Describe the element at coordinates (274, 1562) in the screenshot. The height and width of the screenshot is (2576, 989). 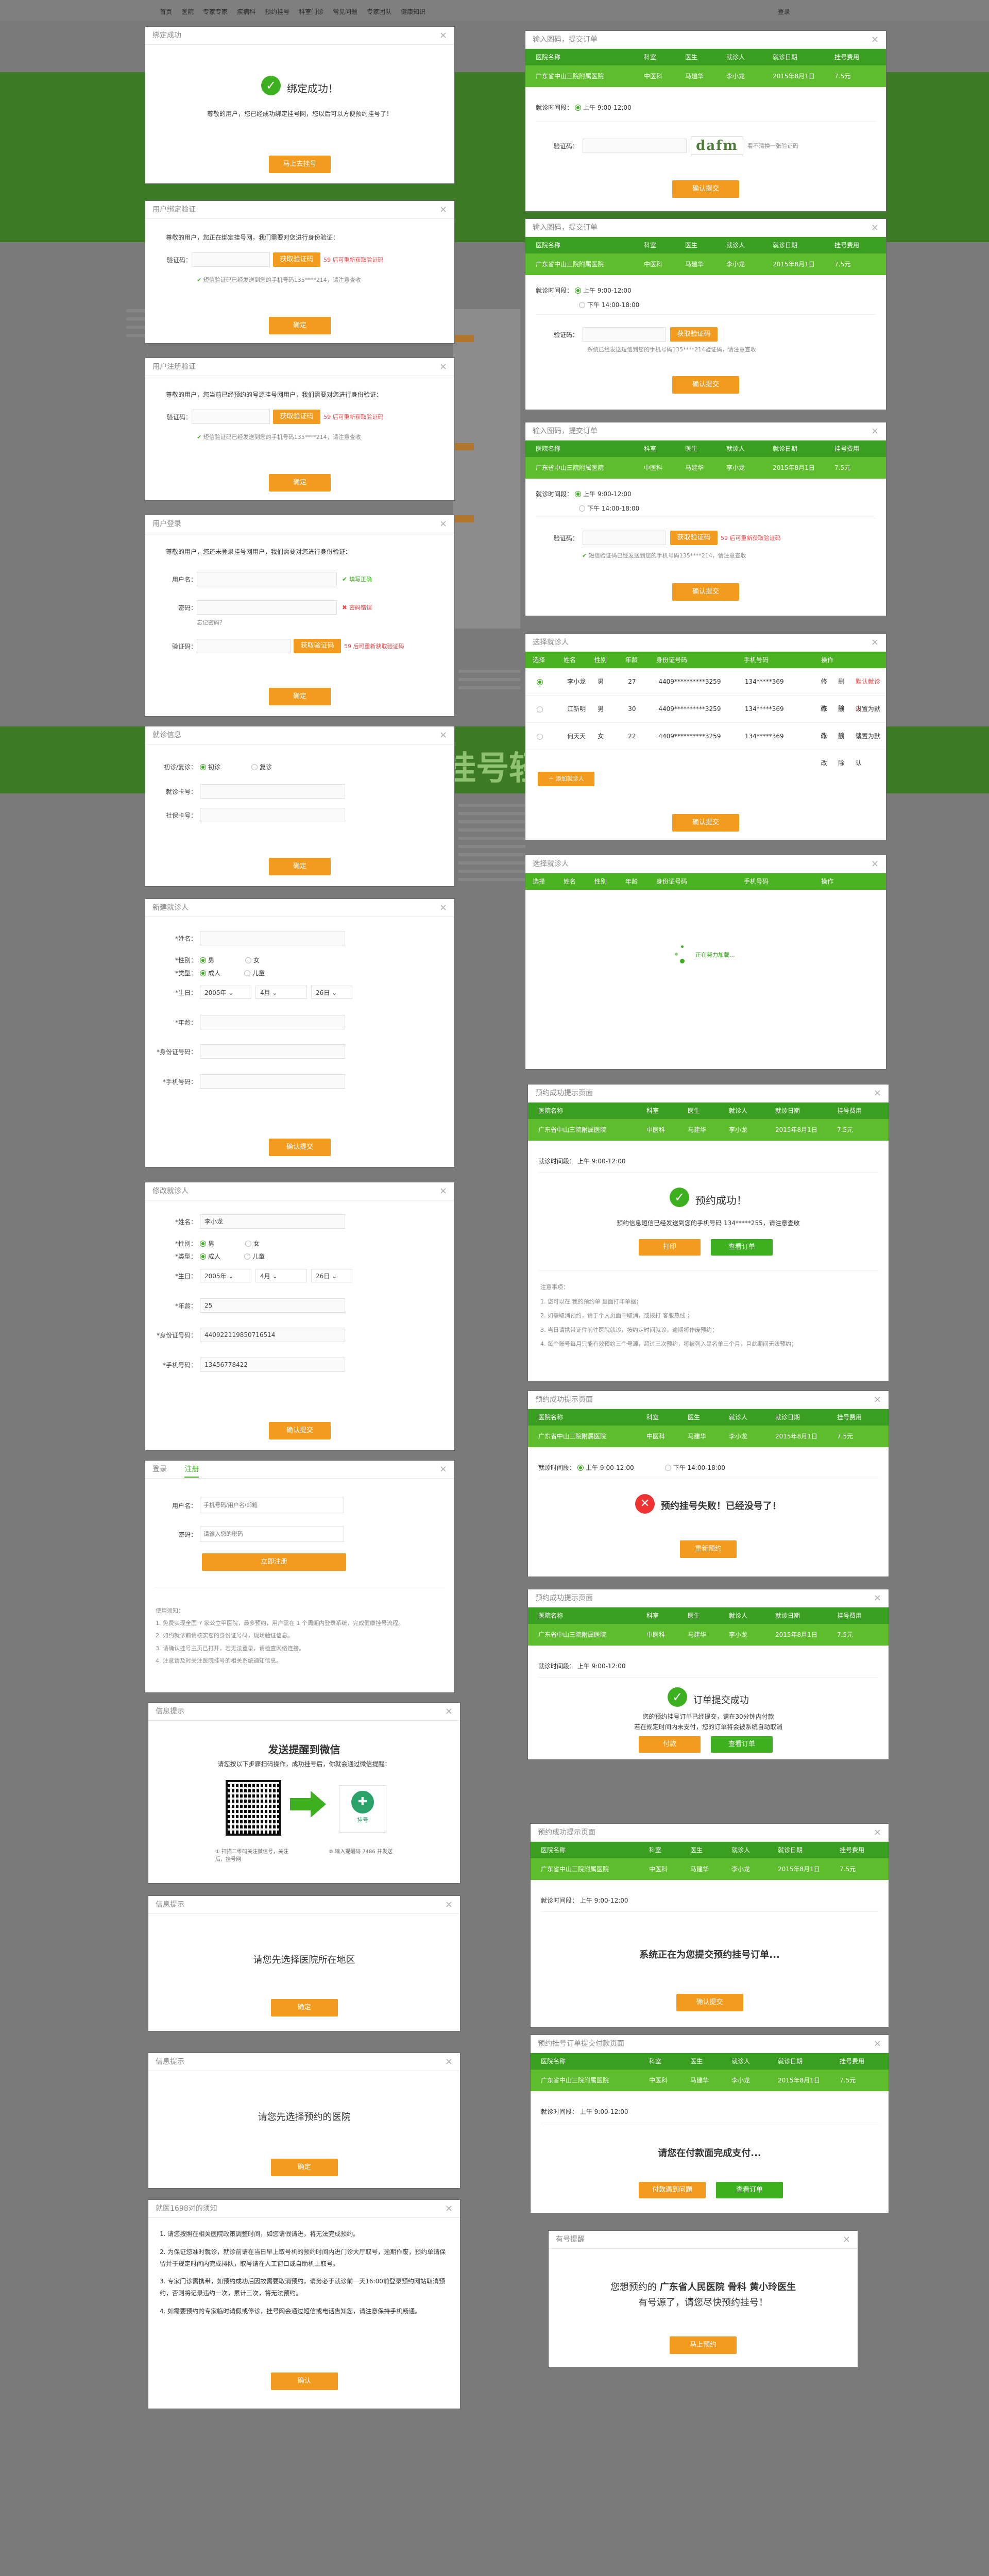
I see `register-button: 立即注册` at that location.